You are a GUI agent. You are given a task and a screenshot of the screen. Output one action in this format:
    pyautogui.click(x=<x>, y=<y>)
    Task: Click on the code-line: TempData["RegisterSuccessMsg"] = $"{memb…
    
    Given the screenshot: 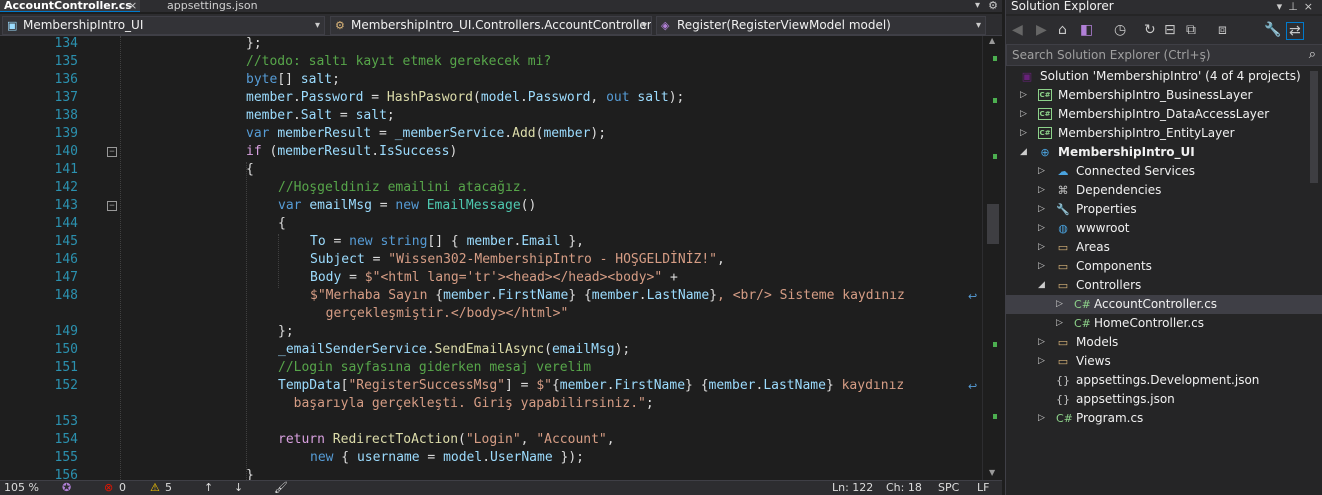 What is the action you would take?
    pyautogui.click(x=591, y=386)
    